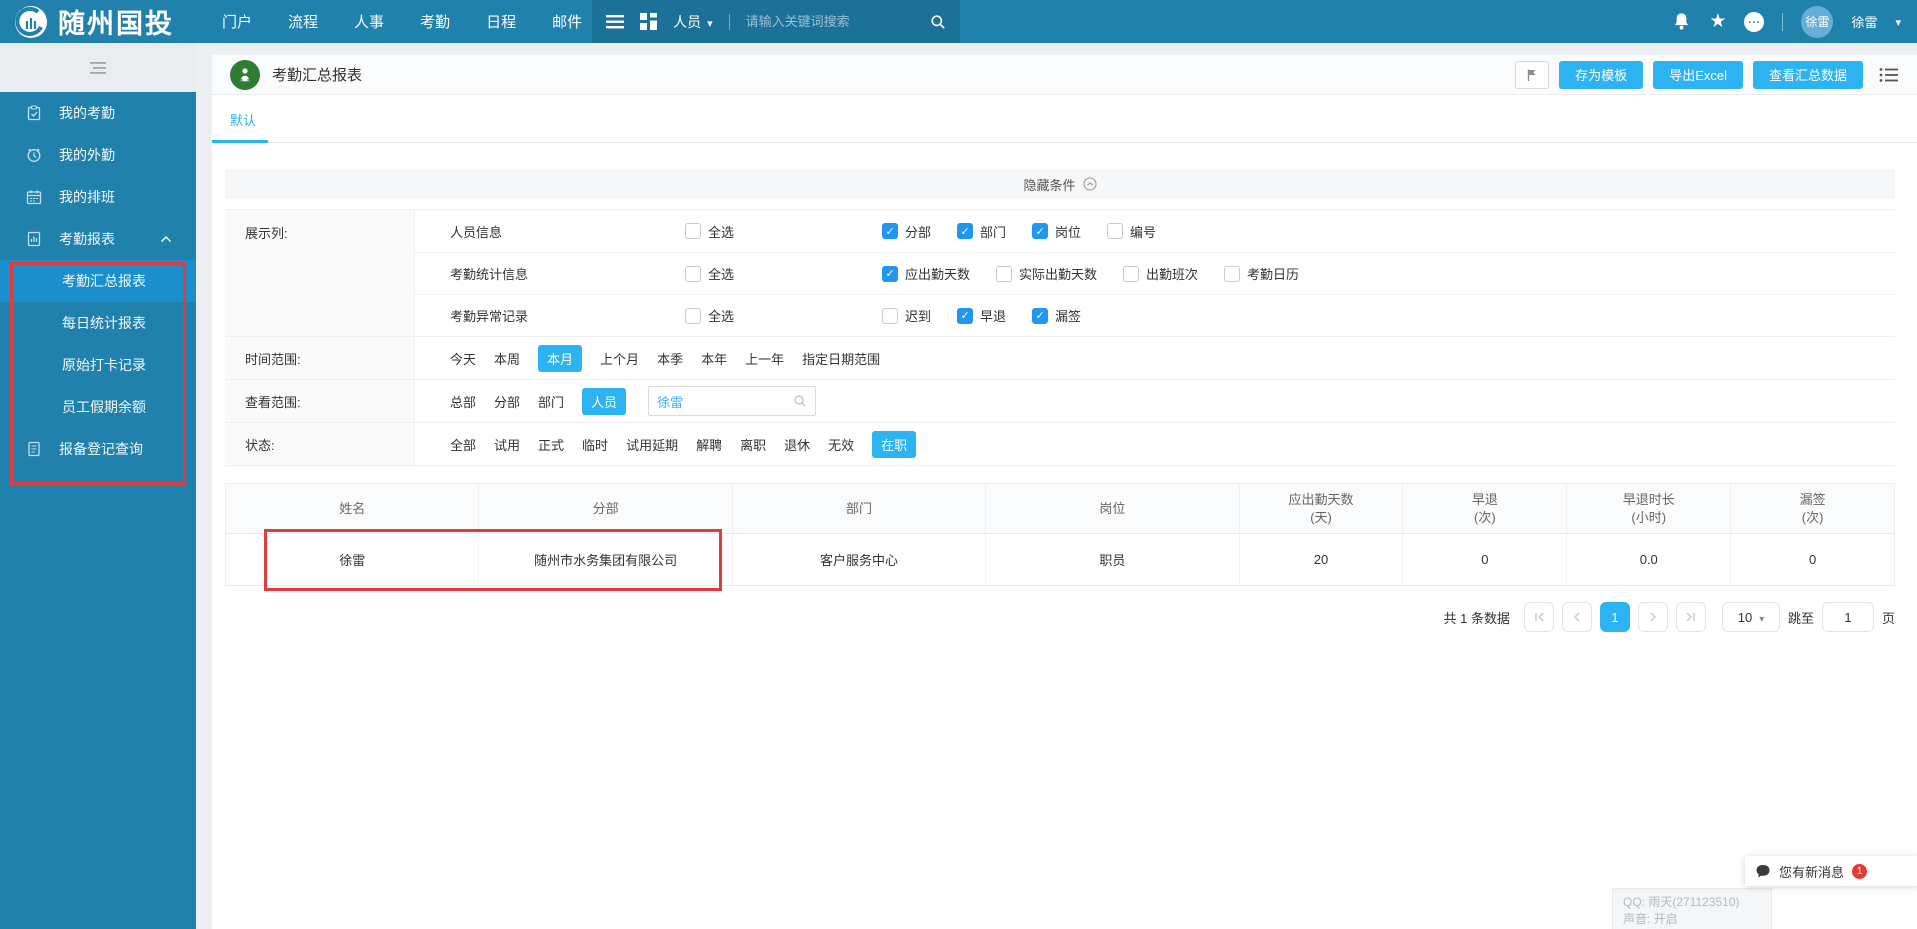 The height and width of the screenshot is (929, 1917). What do you see at coordinates (1576, 617) in the screenshot?
I see `prev-page-button` at bounding box center [1576, 617].